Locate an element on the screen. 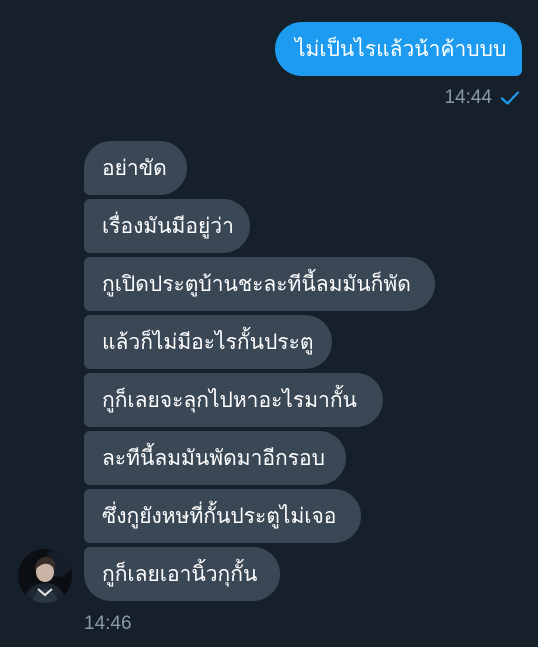 The height and width of the screenshot is (647, 538). avatar-image is located at coordinates (45, 576).